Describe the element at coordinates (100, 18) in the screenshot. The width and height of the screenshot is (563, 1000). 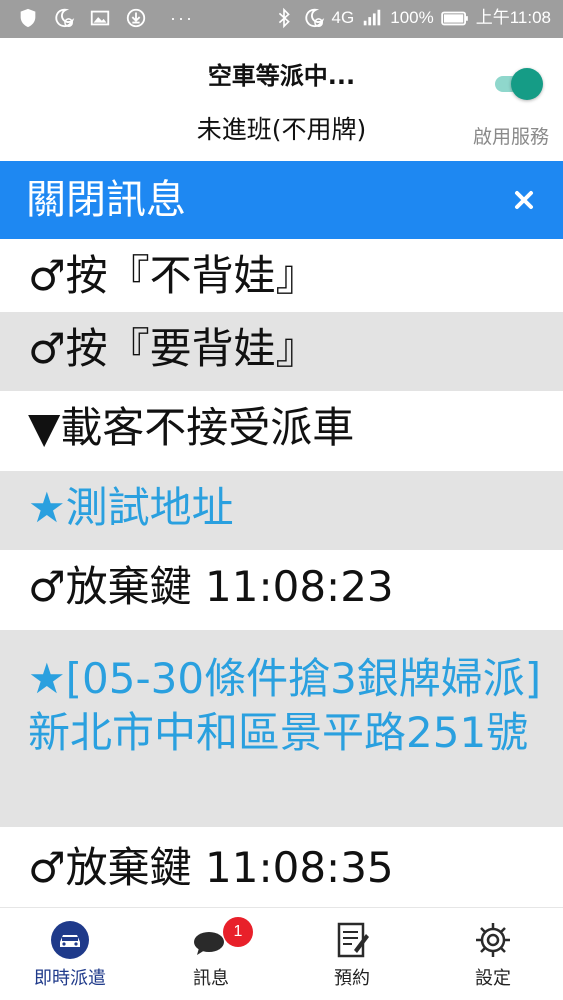
I see `image-icon` at that location.